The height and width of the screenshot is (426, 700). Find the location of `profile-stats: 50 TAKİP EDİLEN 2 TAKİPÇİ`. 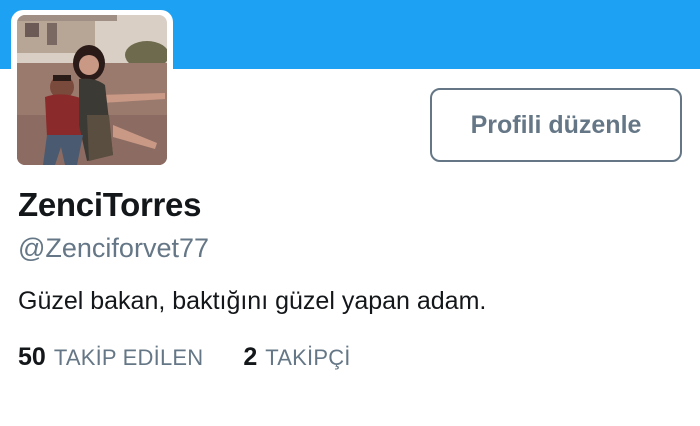

profile-stats: 50 TAKİP EDİLEN 2 TAKİPÇİ is located at coordinates (184, 357).